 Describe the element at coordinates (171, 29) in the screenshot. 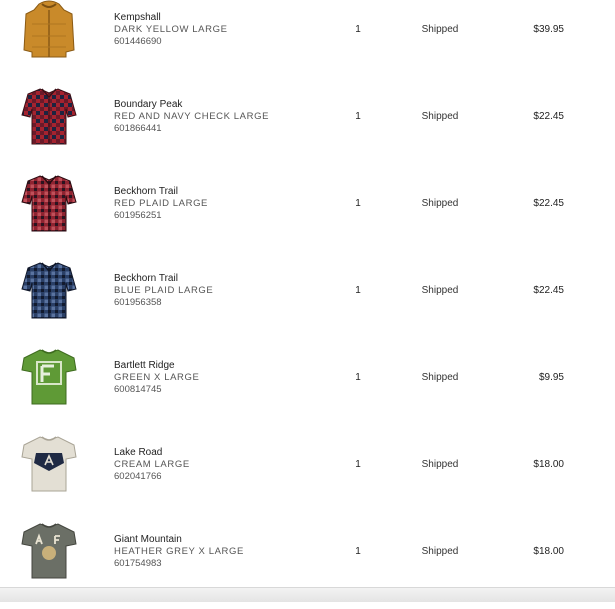

I see `item-variant: DARK YELLOW LARGE` at that location.